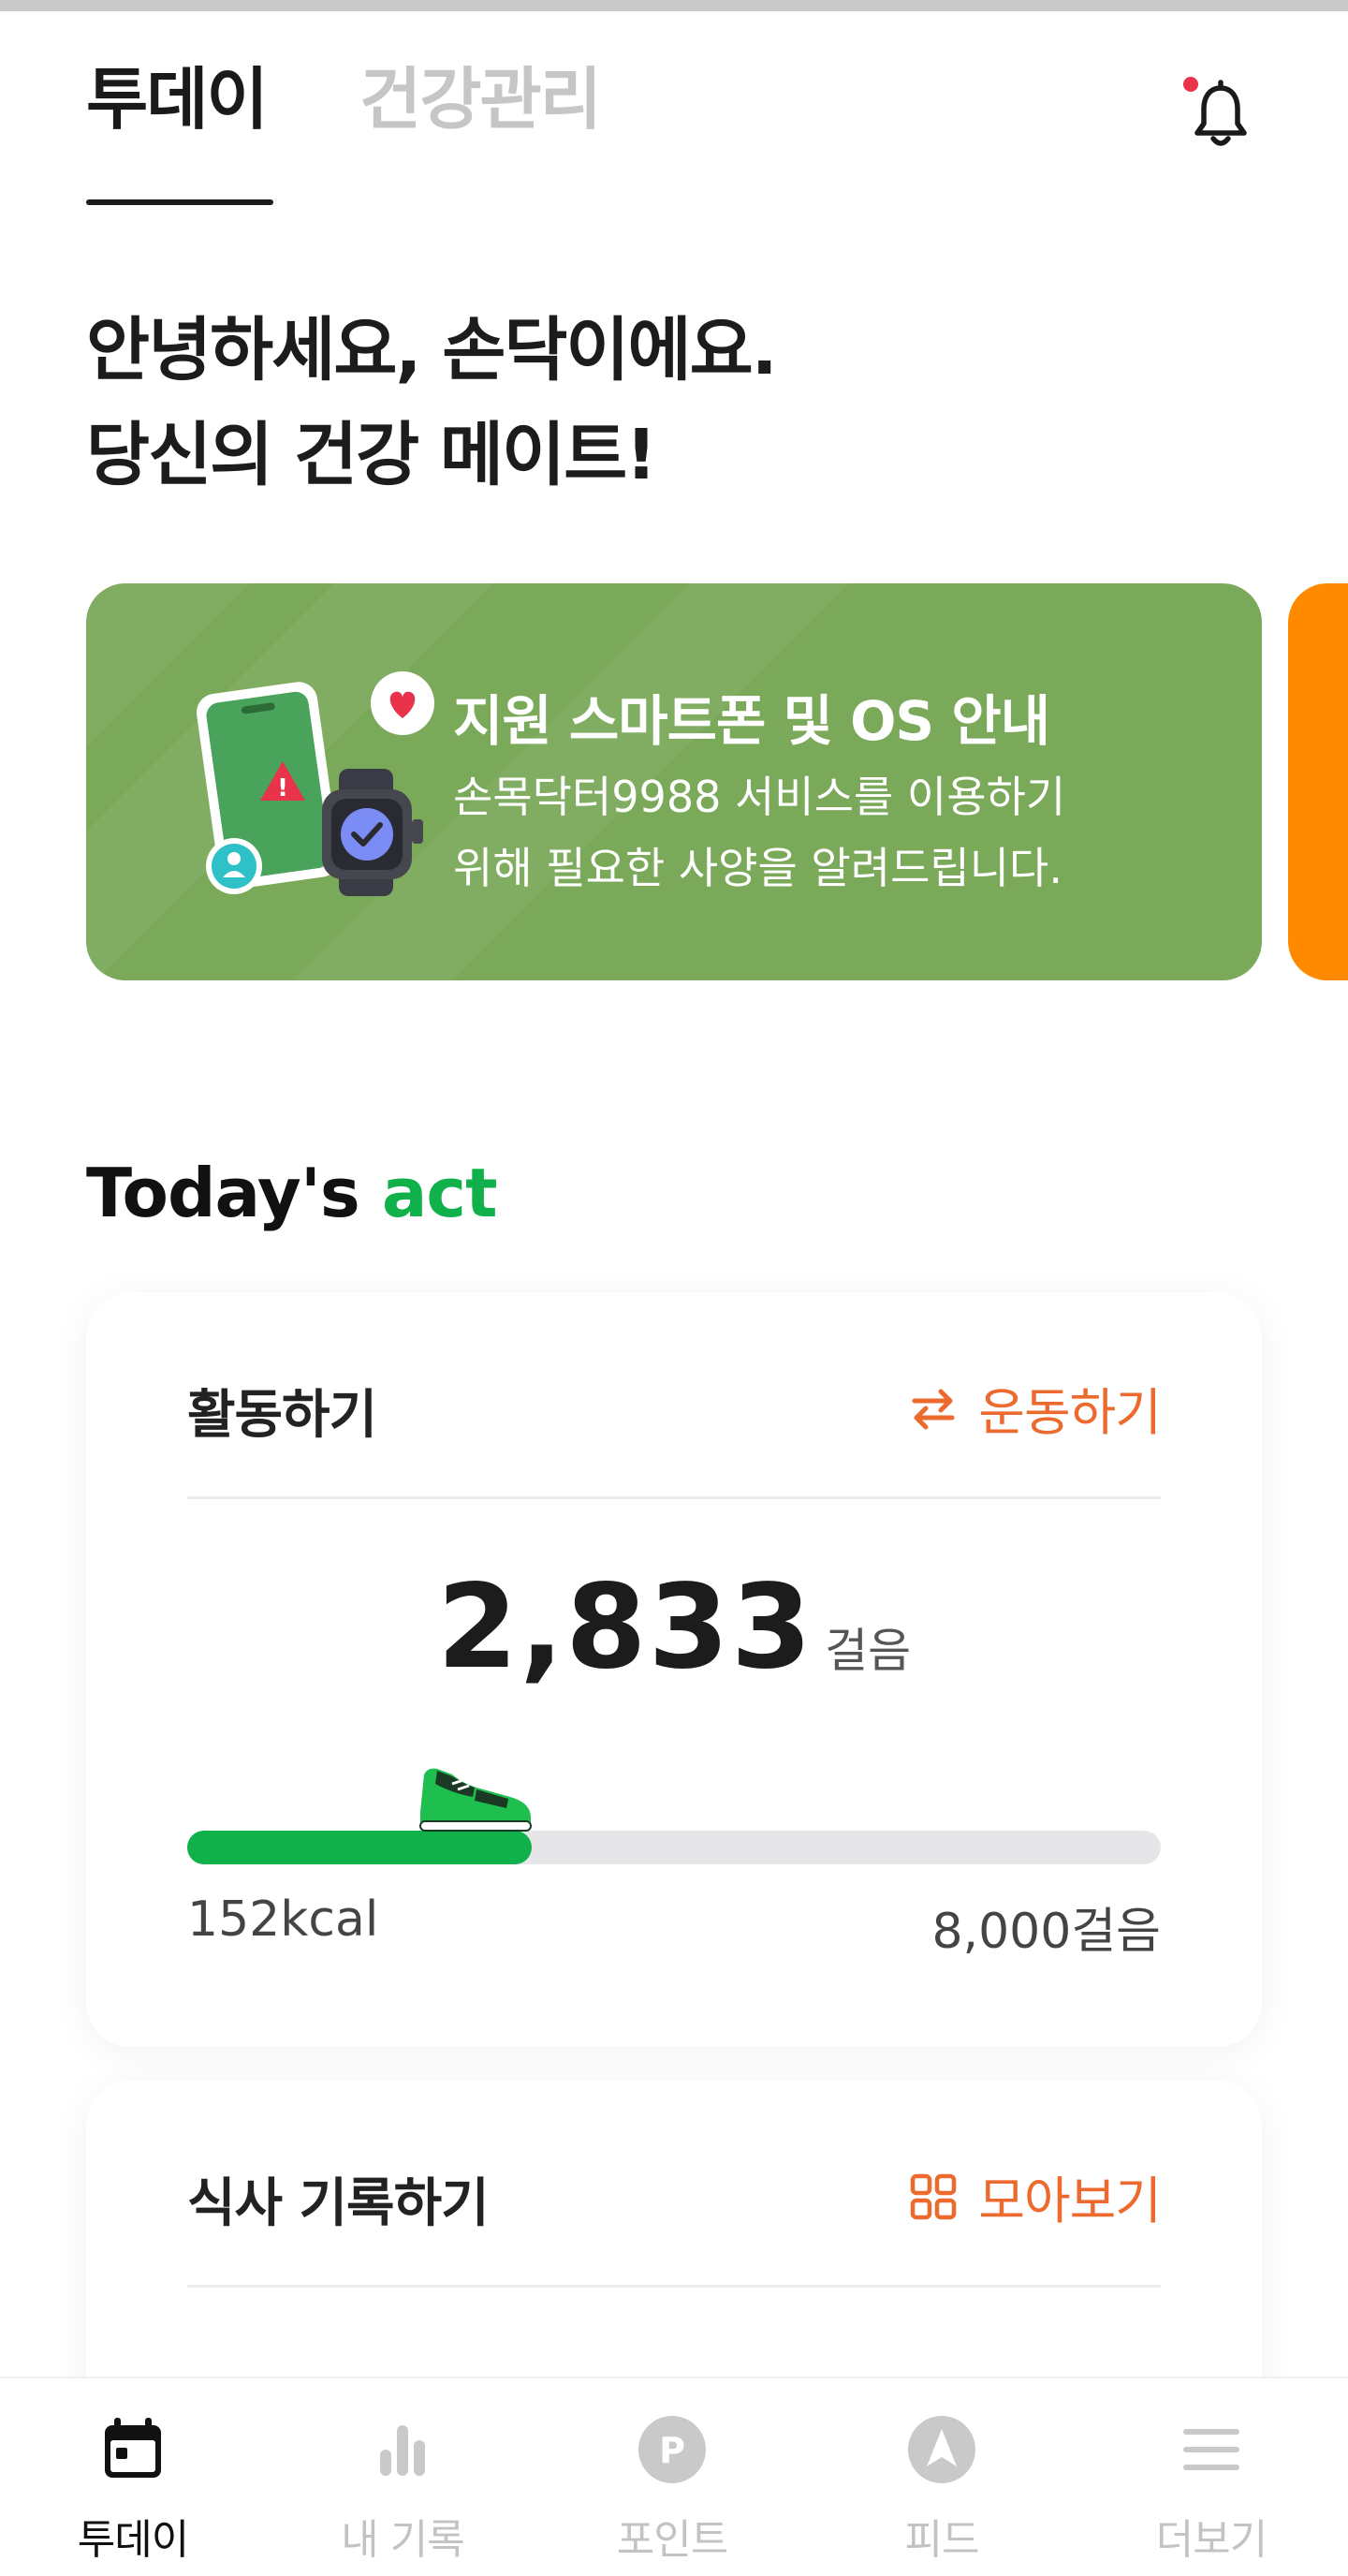 This screenshot has width=1348, height=2576. Describe the element at coordinates (439, 1193) in the screenshot. I see `section-title-accent: act` at that location.